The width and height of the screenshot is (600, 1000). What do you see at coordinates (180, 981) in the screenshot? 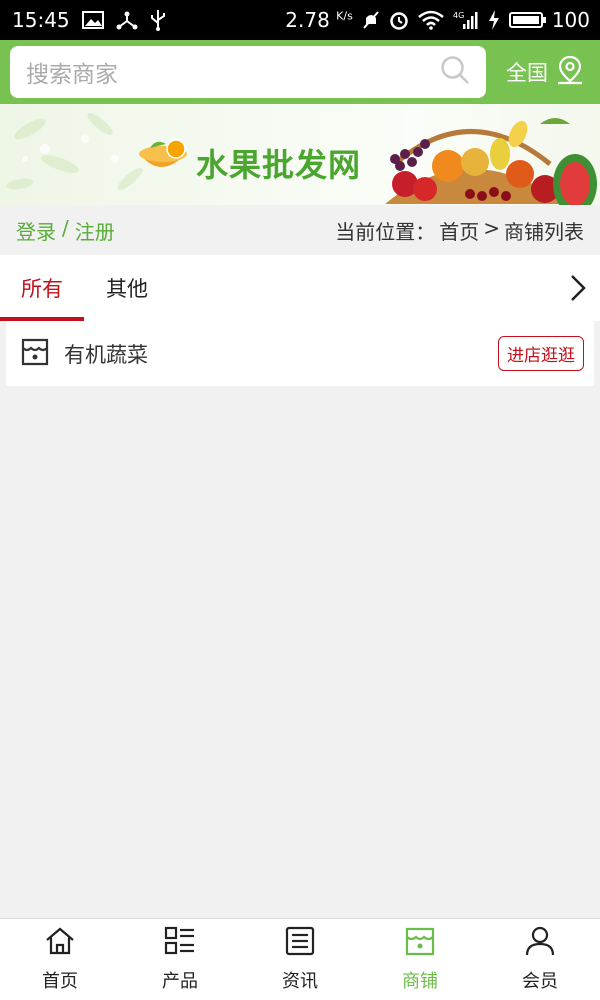
I see `nav-products-label: 产品` at bounding box center [180, 981].